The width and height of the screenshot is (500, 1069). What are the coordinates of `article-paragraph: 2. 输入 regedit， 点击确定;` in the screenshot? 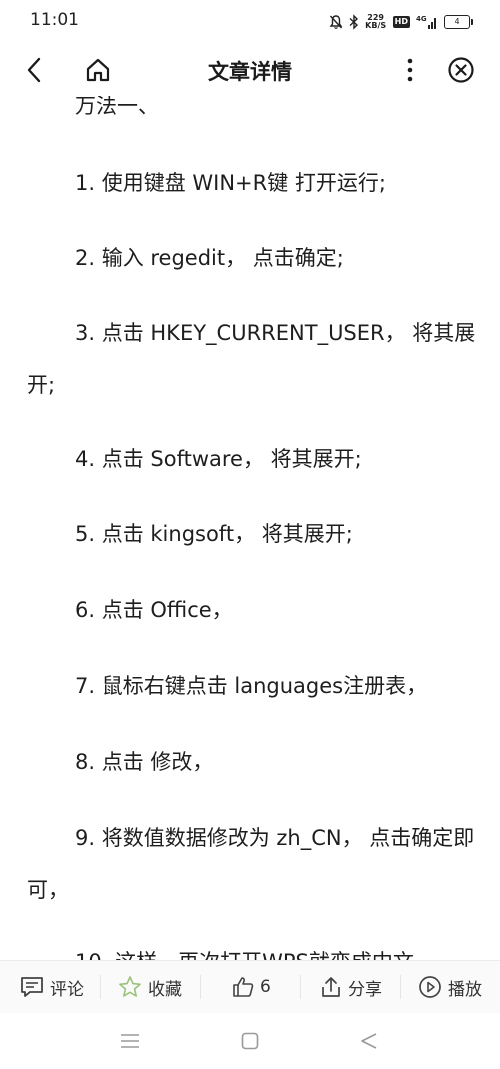 It's located at (209, 258).